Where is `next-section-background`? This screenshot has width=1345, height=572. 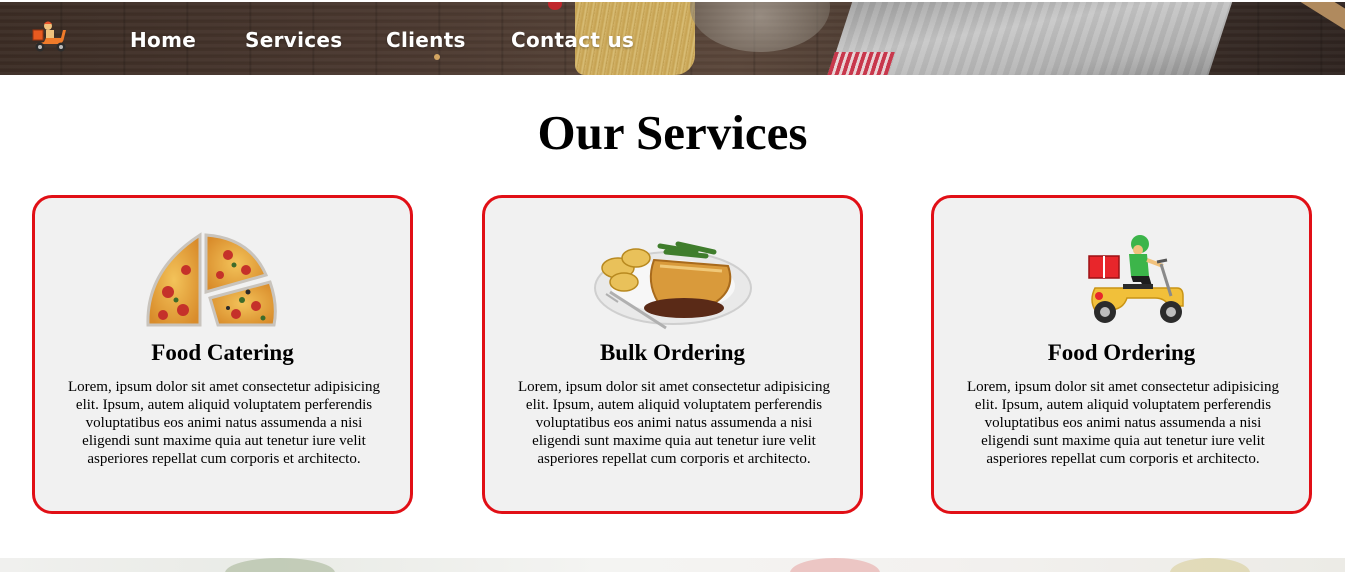
next-section-background is located at coordinates (672, 565).